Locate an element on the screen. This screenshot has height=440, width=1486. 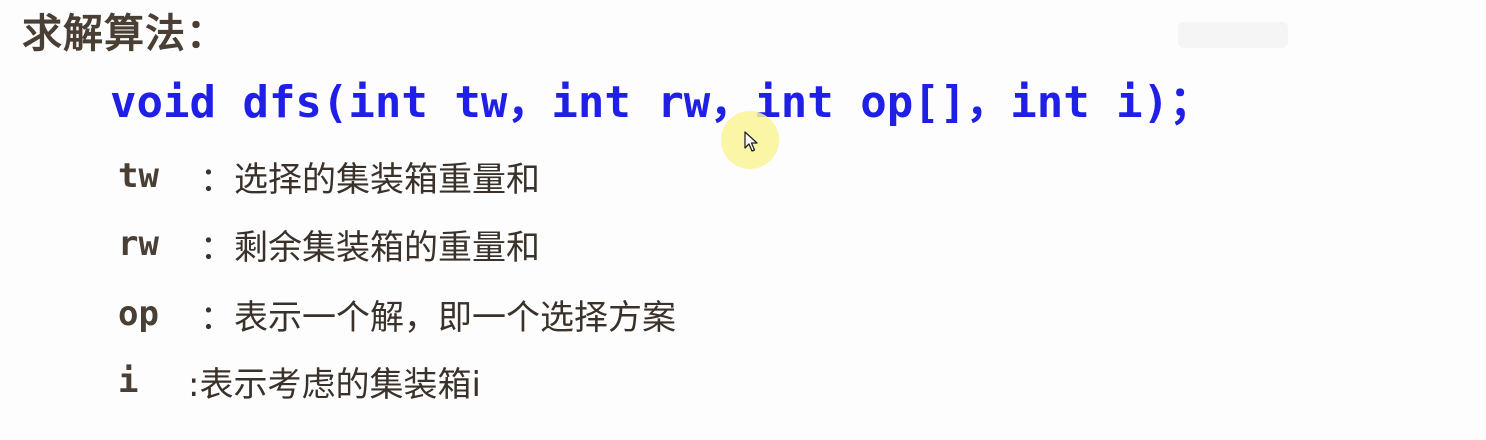
param-description: ：剩余集装箱的重量和 is located at coordinates (370, 247).